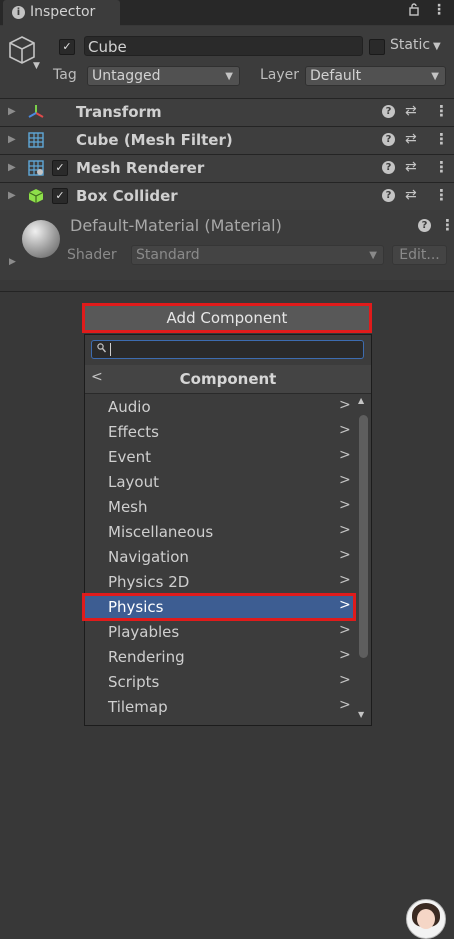  Describe the element at coordinates (220, 456) in the screenshot. I see `list-item-event: Event >` at that location.